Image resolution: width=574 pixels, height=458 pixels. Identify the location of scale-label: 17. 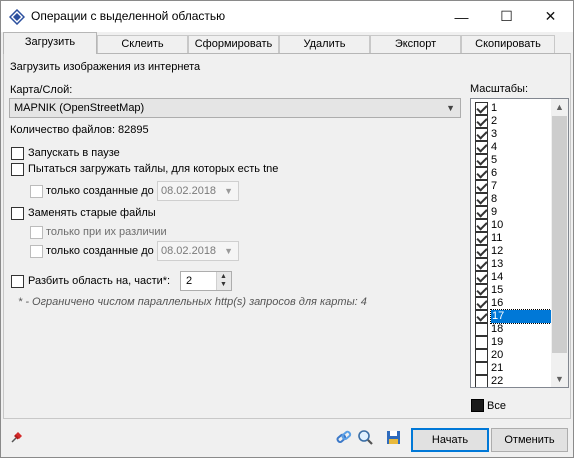
(522, 316).